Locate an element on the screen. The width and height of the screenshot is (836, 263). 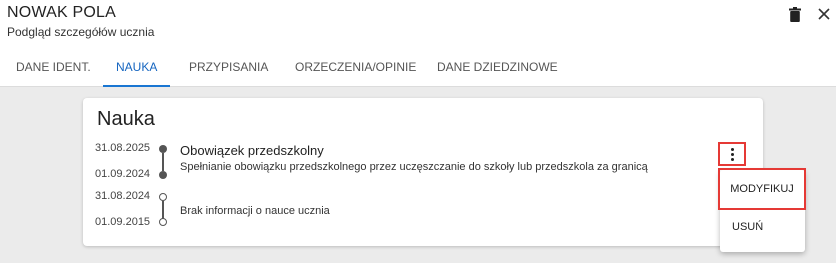
entry-date-from: 01.09.2015 is located at coordinates (123, 222).